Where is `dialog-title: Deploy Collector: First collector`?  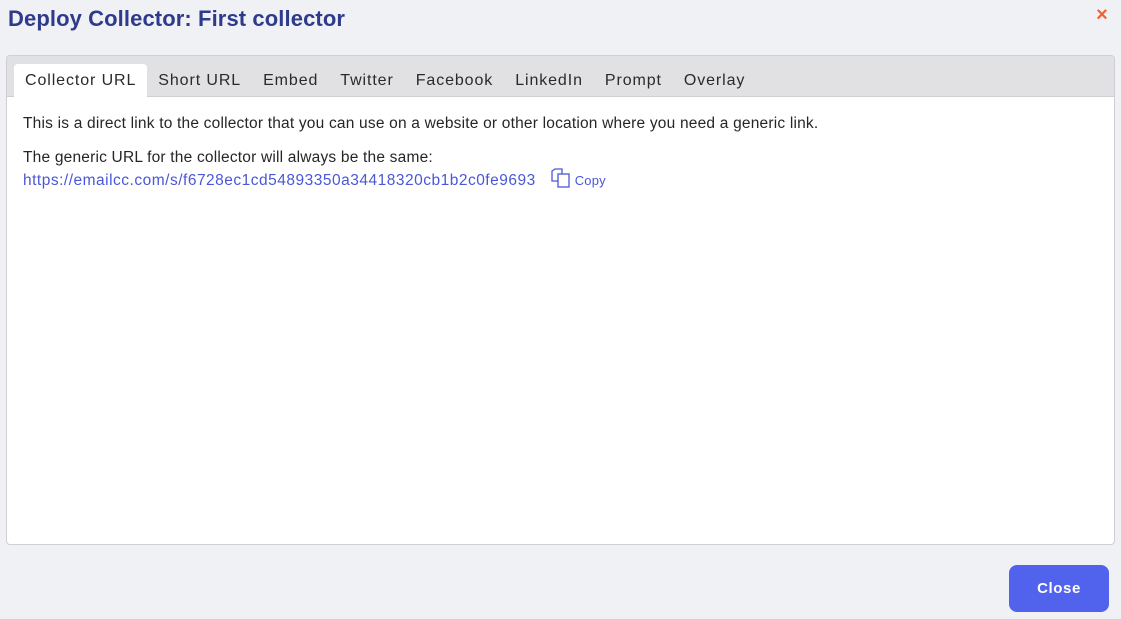 dialog-title: Deploy Collector: First collector is located at coordinates (177, 18).